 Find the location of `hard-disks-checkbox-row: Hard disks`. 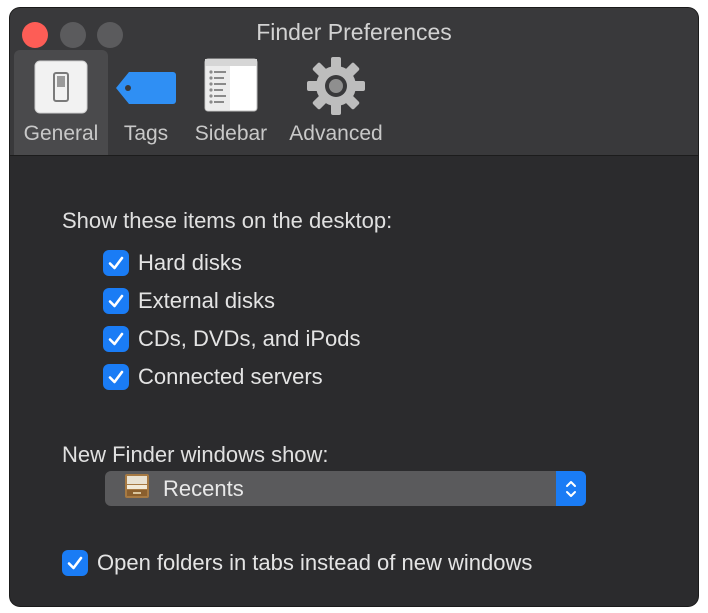

hard-disks-checkbox-row: Hard disks is located at coordinates (172, 263).